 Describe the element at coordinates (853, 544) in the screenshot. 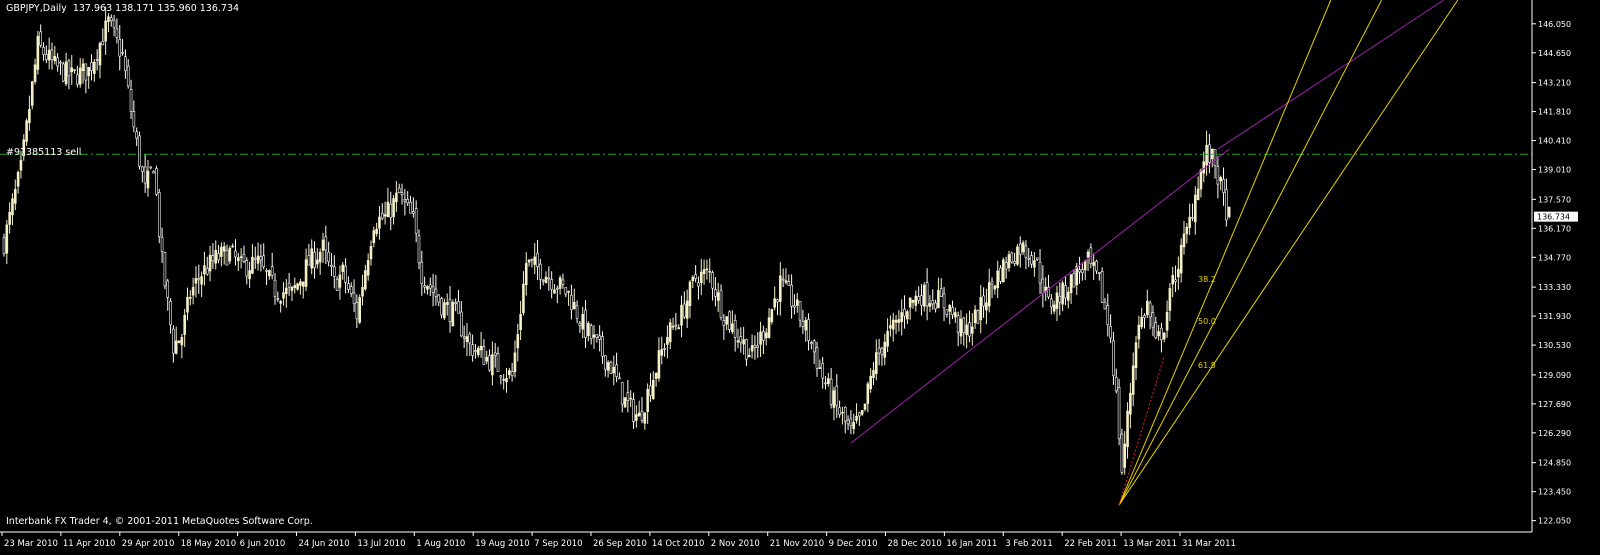

I see `time-tick-label: 9 Dec 2010` at that location.